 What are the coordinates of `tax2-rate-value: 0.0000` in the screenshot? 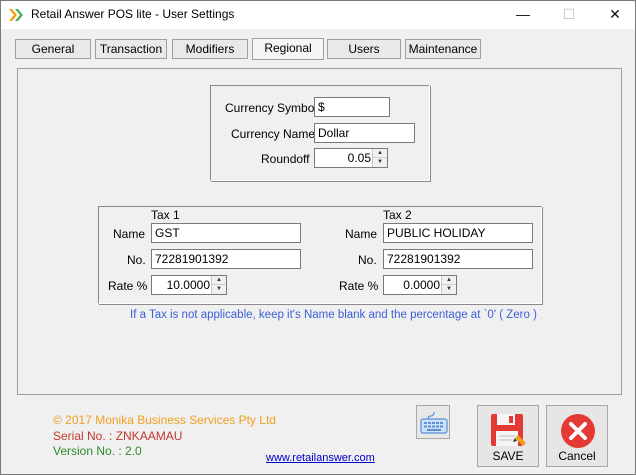 It's located at (421, 285).